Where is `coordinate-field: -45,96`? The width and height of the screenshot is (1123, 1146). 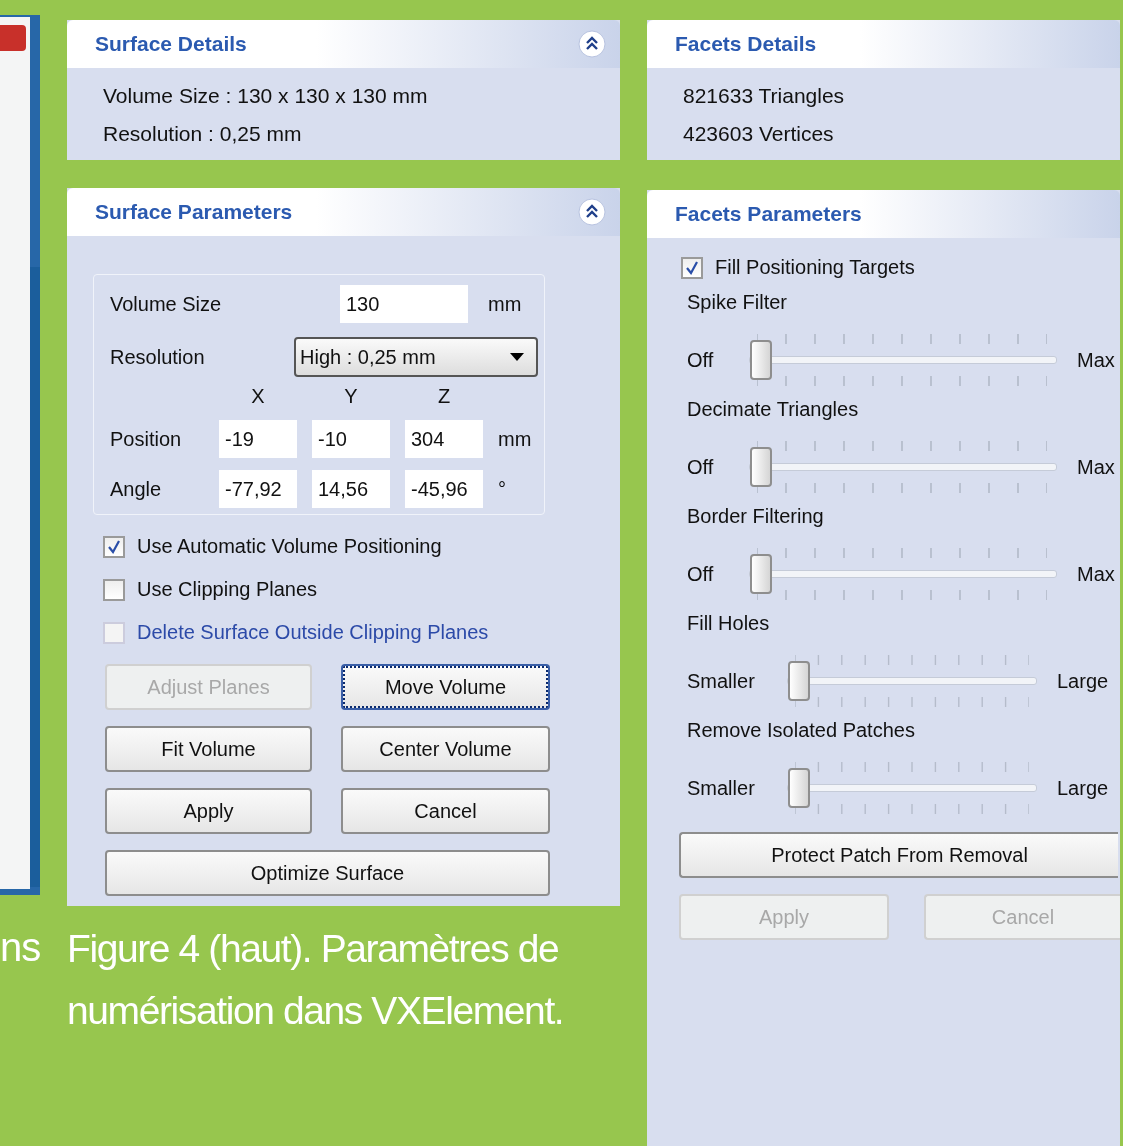 coordinate-field: -45,96 is located at coordinates (444, 489).